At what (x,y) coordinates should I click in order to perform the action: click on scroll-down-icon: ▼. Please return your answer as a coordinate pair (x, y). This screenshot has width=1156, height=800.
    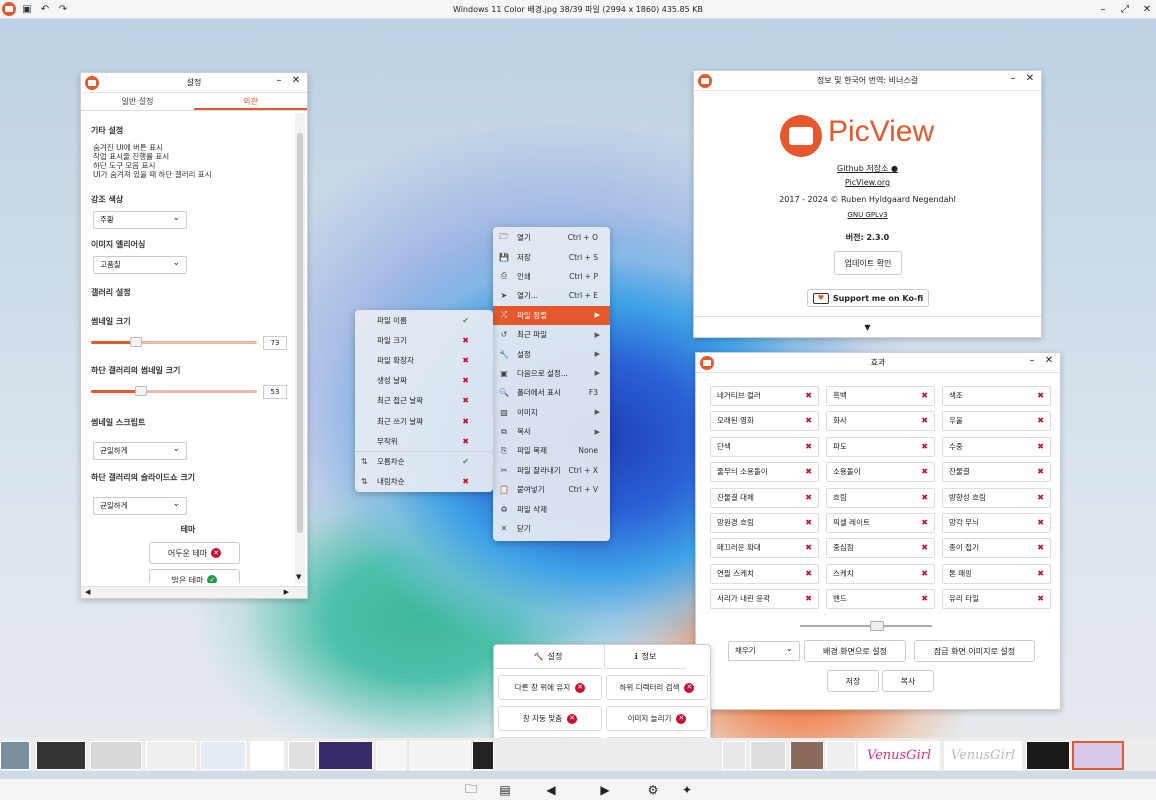
    Looking at the image, I should click on (298, 577).